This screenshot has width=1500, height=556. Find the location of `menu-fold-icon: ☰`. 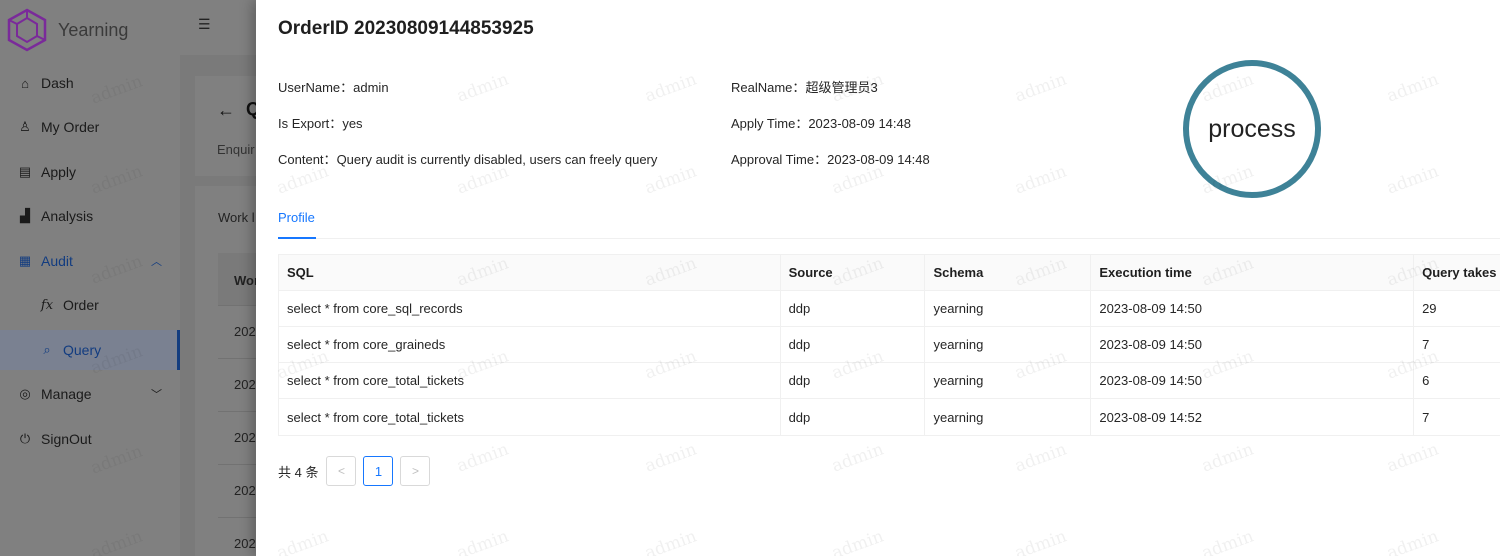

menu-fold-icon: ☰ is located at coordinates (204, 24).